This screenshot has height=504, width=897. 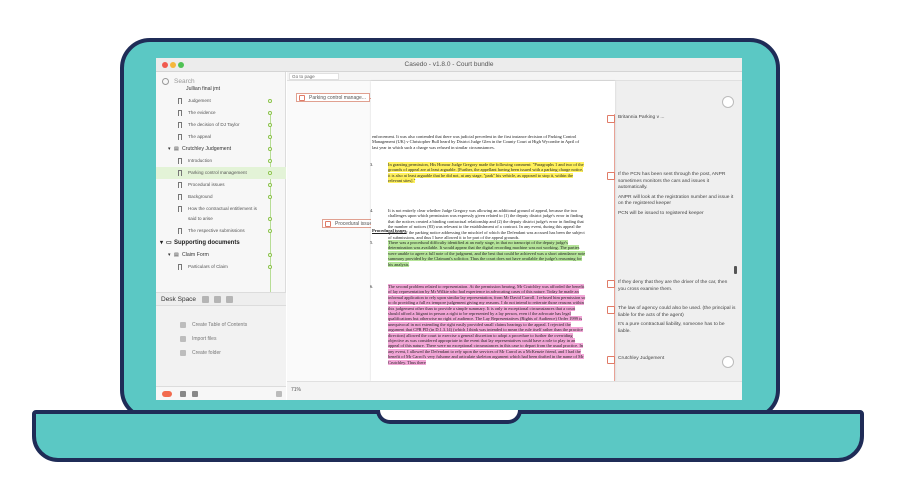 What do you see at coordinates (348, 223) in the screenshot?
I see `bookmark-note: Procedural issues` at bounding box center [348, 223].